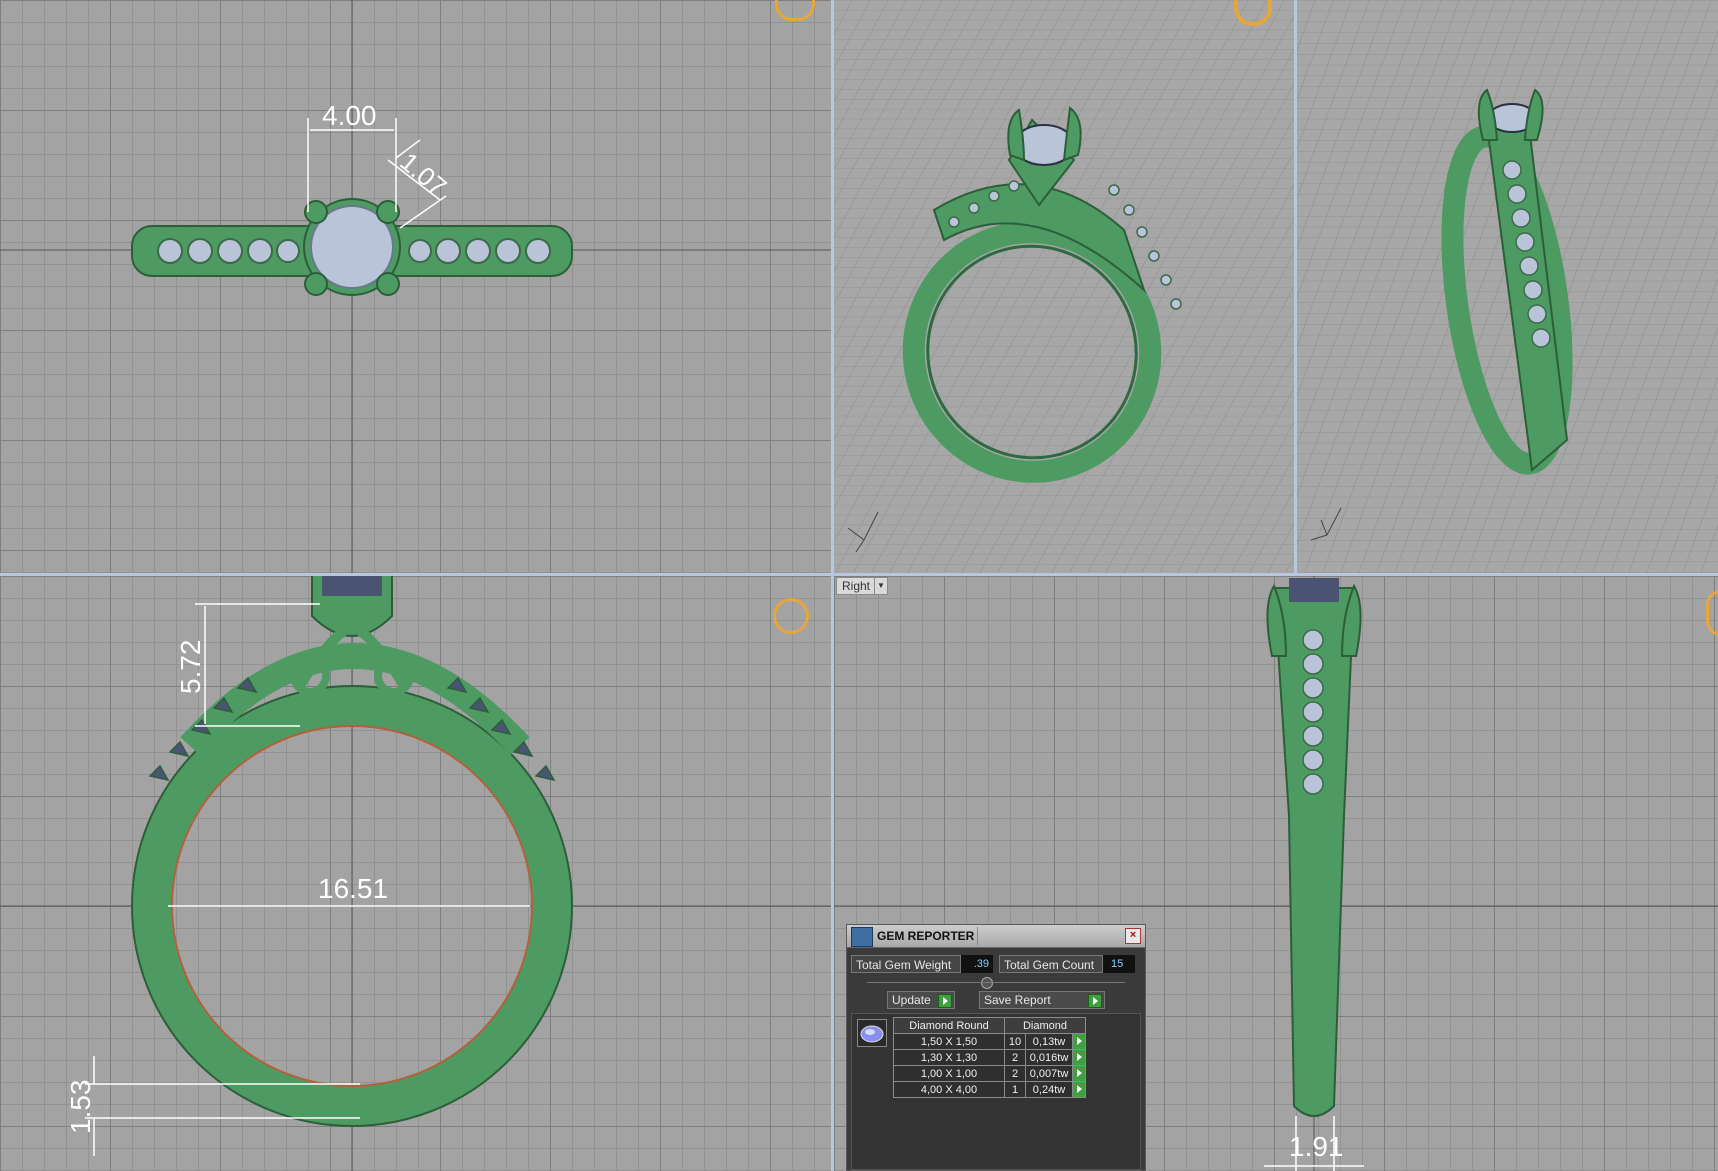 The height and width of the screenshot is (1171, 1718). I want to click on collapse-handle, so click(987, 983).